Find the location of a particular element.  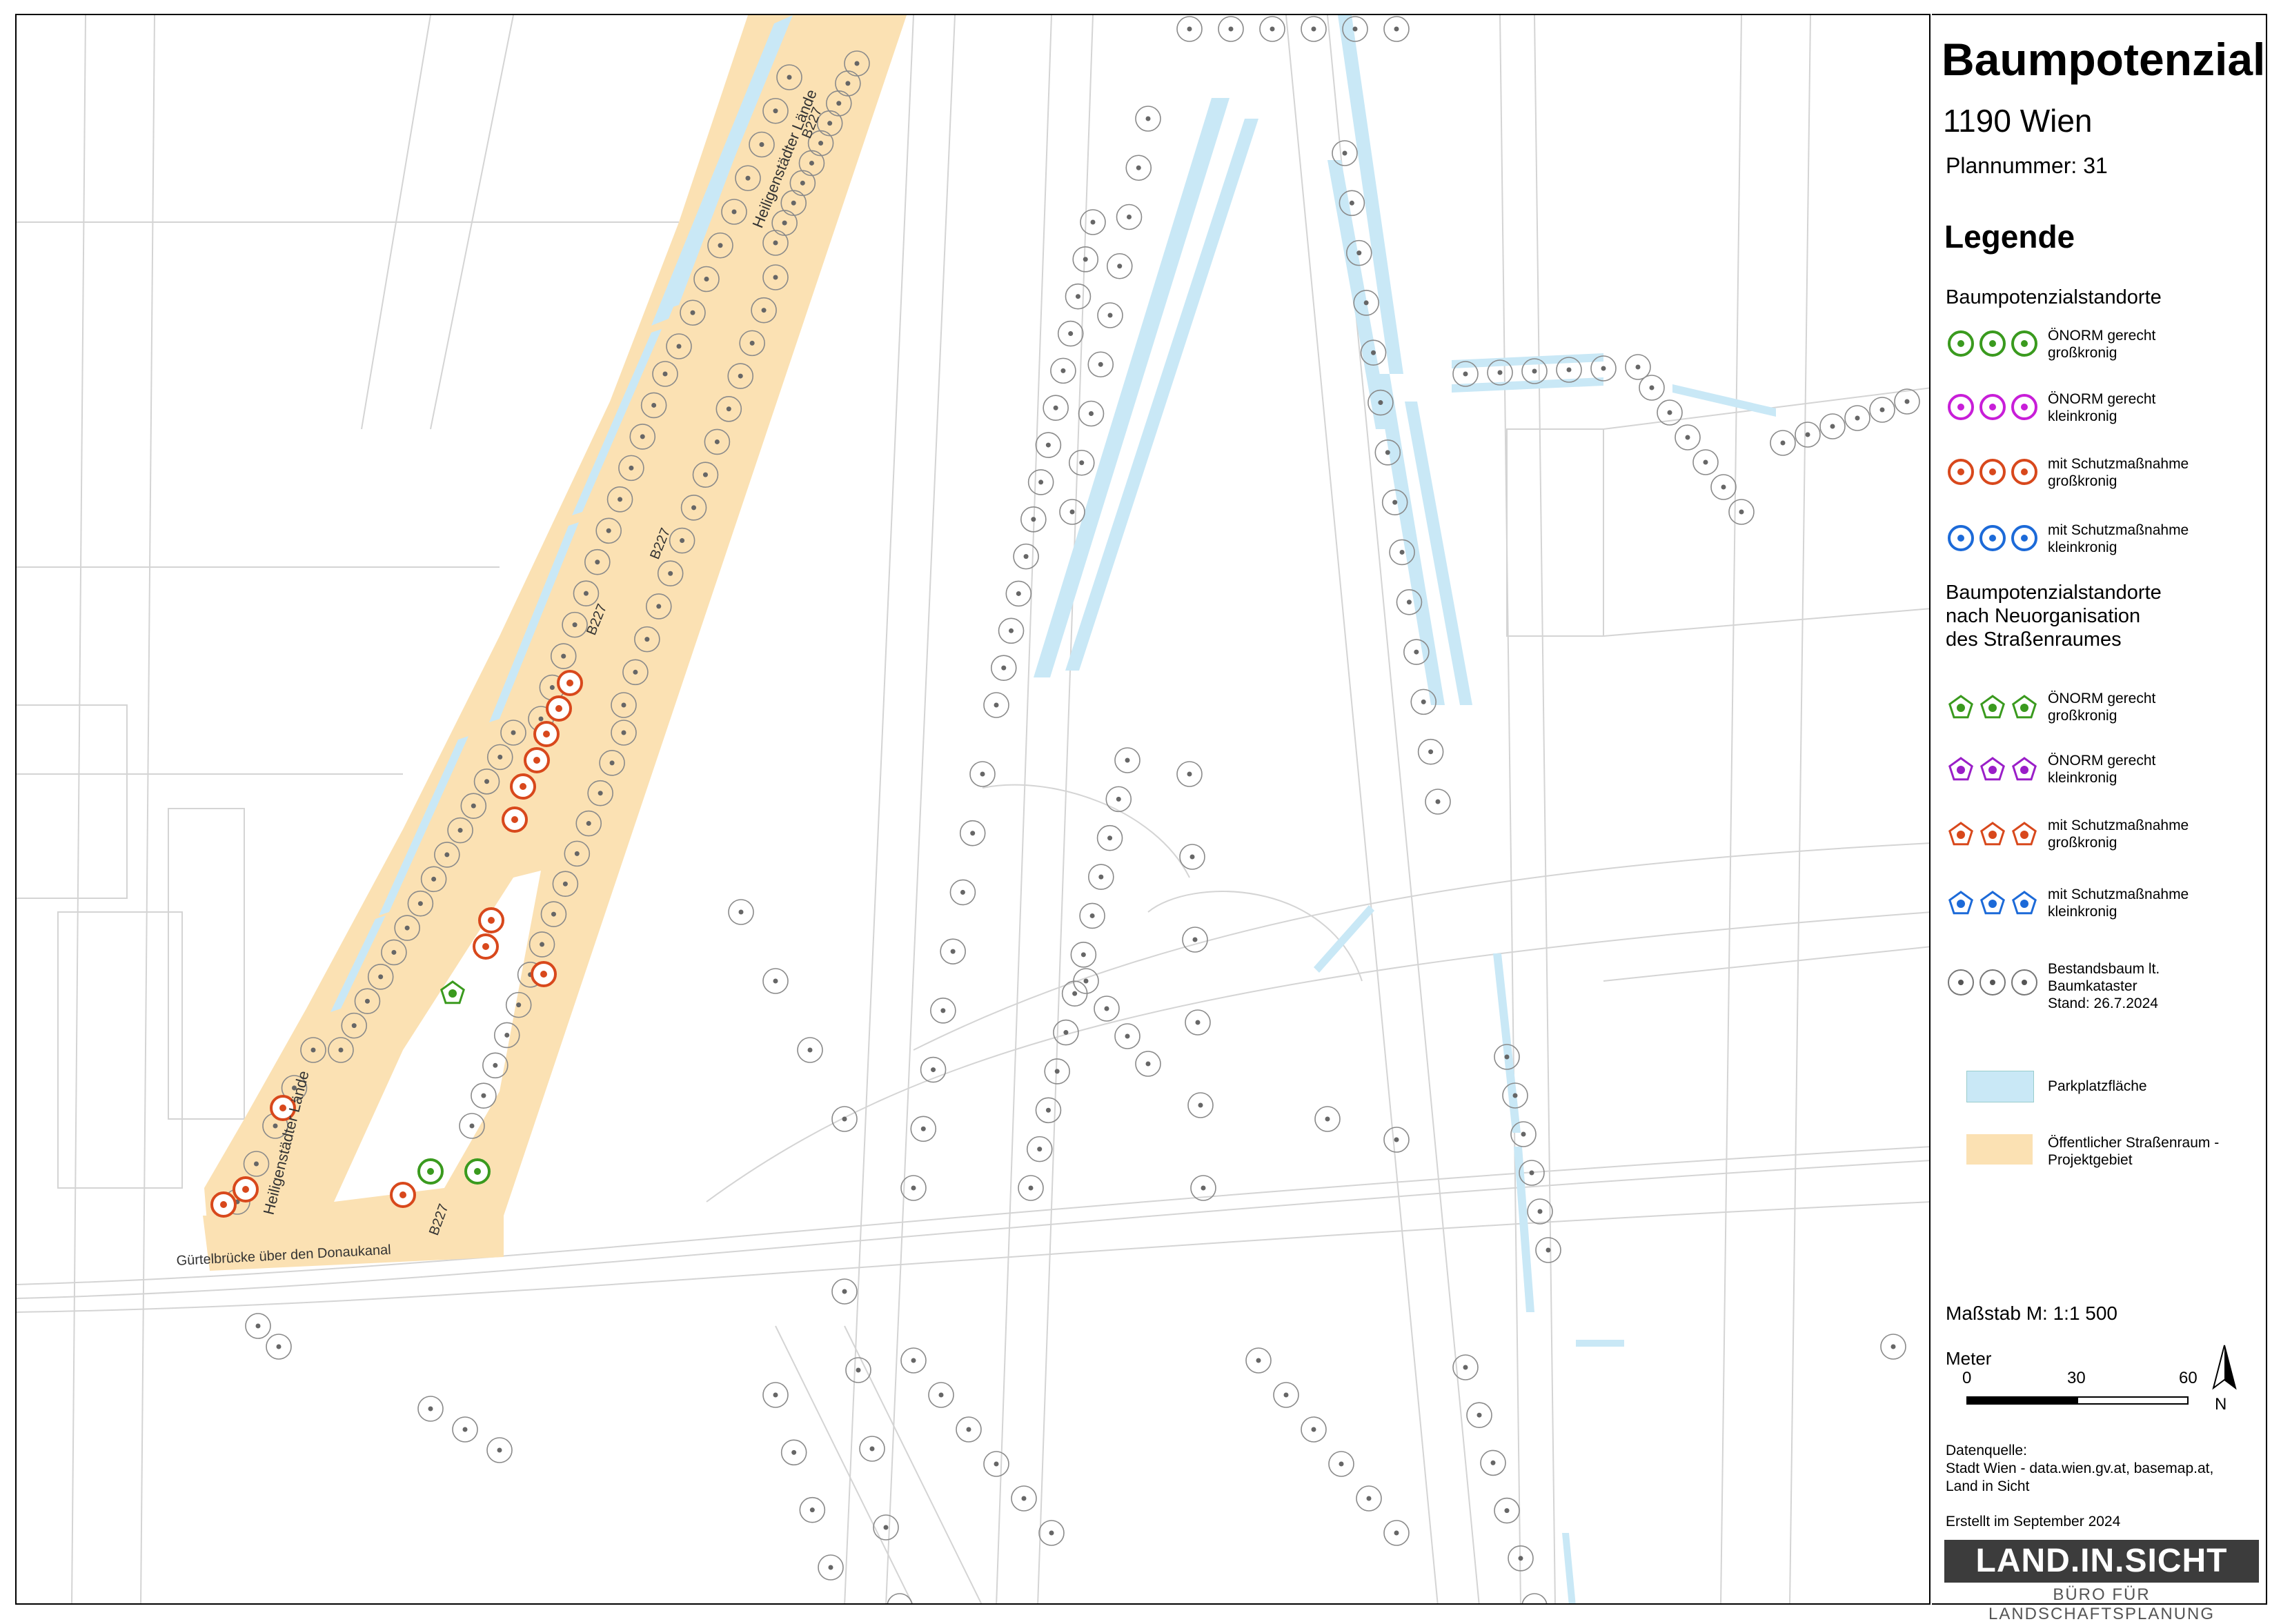

legend-item-street: Öffentlicher Straßenraum - Projektgebiet is located at coordinates (2104, 1158).